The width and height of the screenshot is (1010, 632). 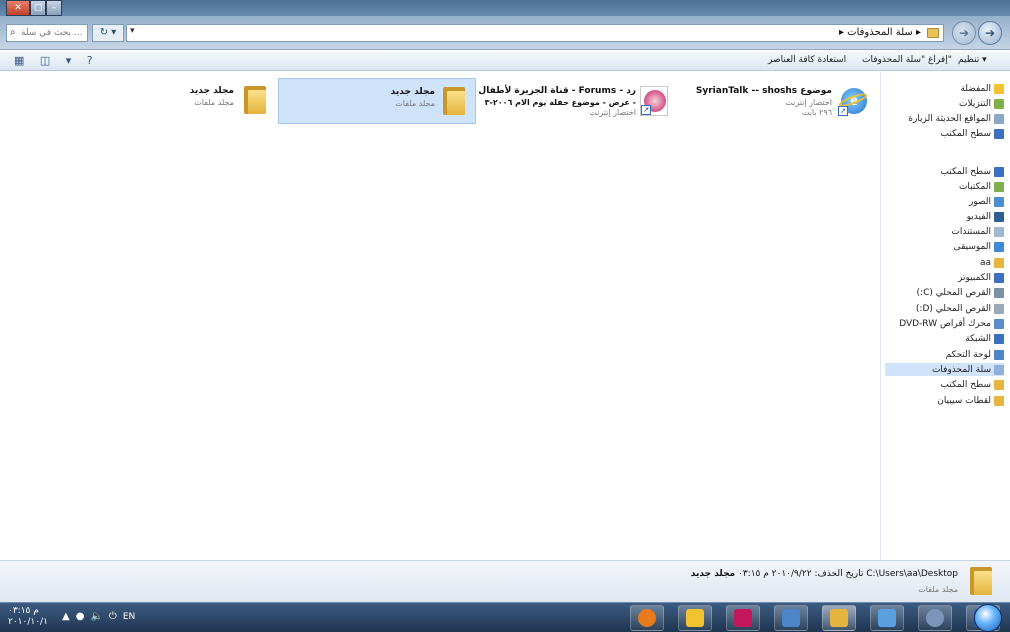 I want to click on network-icon: ●, so click(x=80, y=616).